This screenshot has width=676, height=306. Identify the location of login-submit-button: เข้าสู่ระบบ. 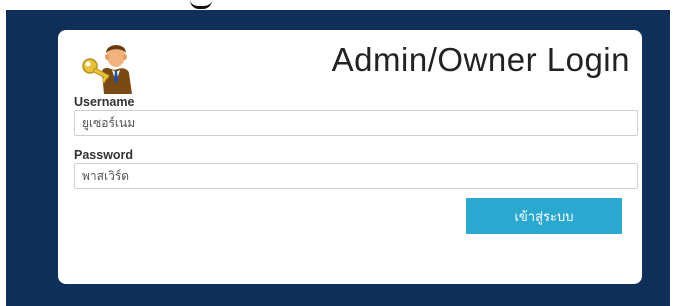
(544, 216).